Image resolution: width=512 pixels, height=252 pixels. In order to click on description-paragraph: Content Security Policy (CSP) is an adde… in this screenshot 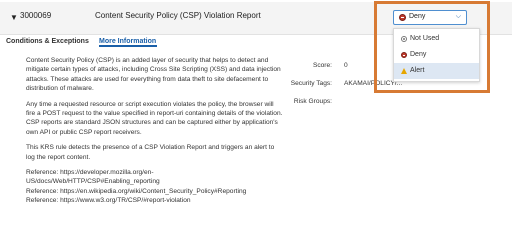, I will do `click(153, 75)`.